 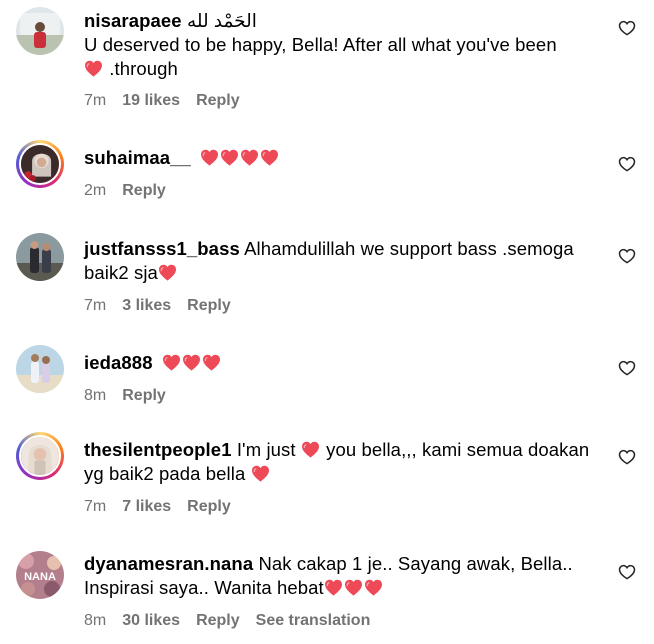 I want to click on comment-text-part: Nak cakap 1 je.. Sayang awak, Bella.., so click(x=413, y=563).